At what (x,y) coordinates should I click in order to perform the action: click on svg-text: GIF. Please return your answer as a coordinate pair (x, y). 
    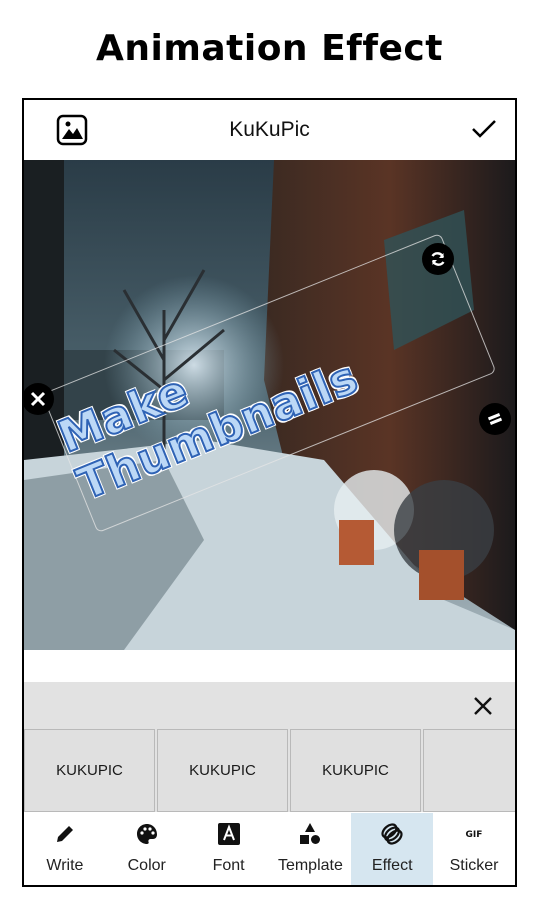
    Looking at the image, I should click on (474, 835).